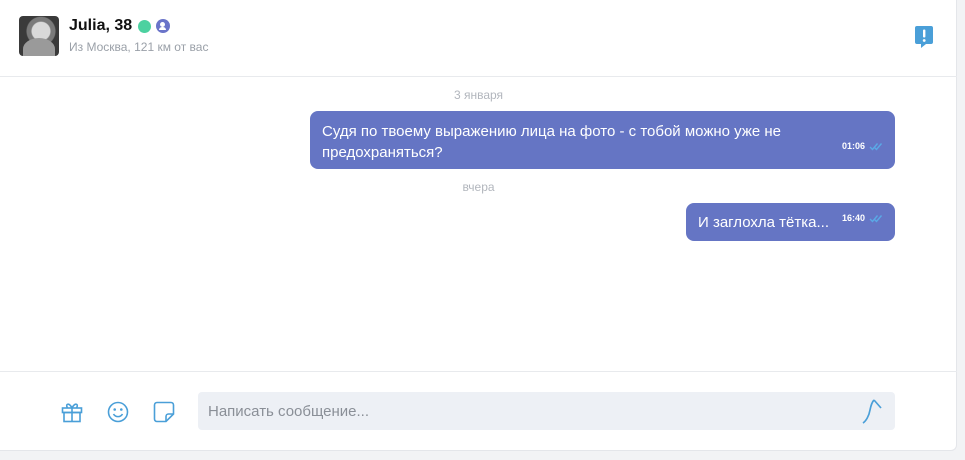 The width and height of the screenshot is (965, 460). Describe the element at coordinates (924, 37) in the screenshot. I see `report-icon` at that location.